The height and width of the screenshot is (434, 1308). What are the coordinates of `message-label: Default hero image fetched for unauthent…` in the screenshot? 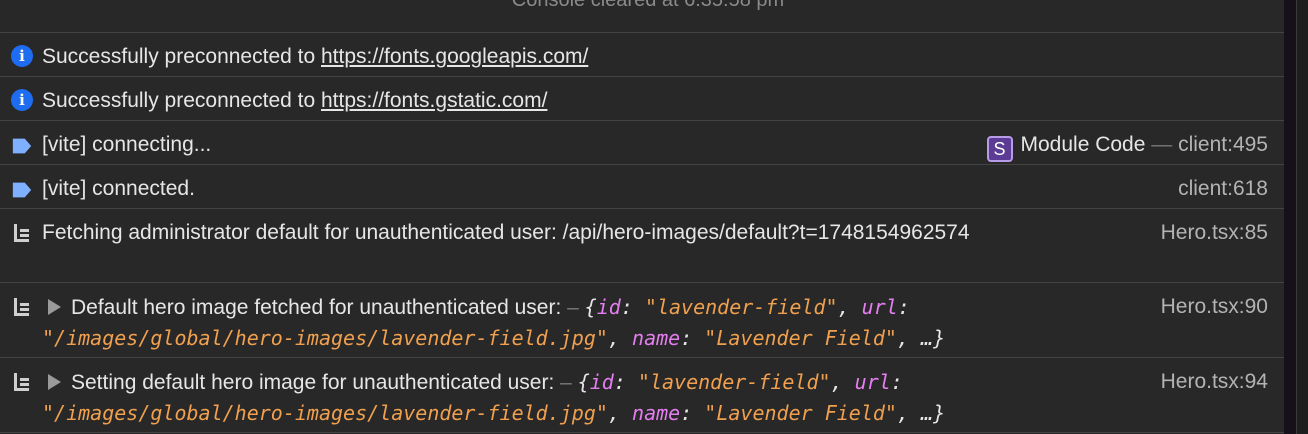 It's located at (316, 307).